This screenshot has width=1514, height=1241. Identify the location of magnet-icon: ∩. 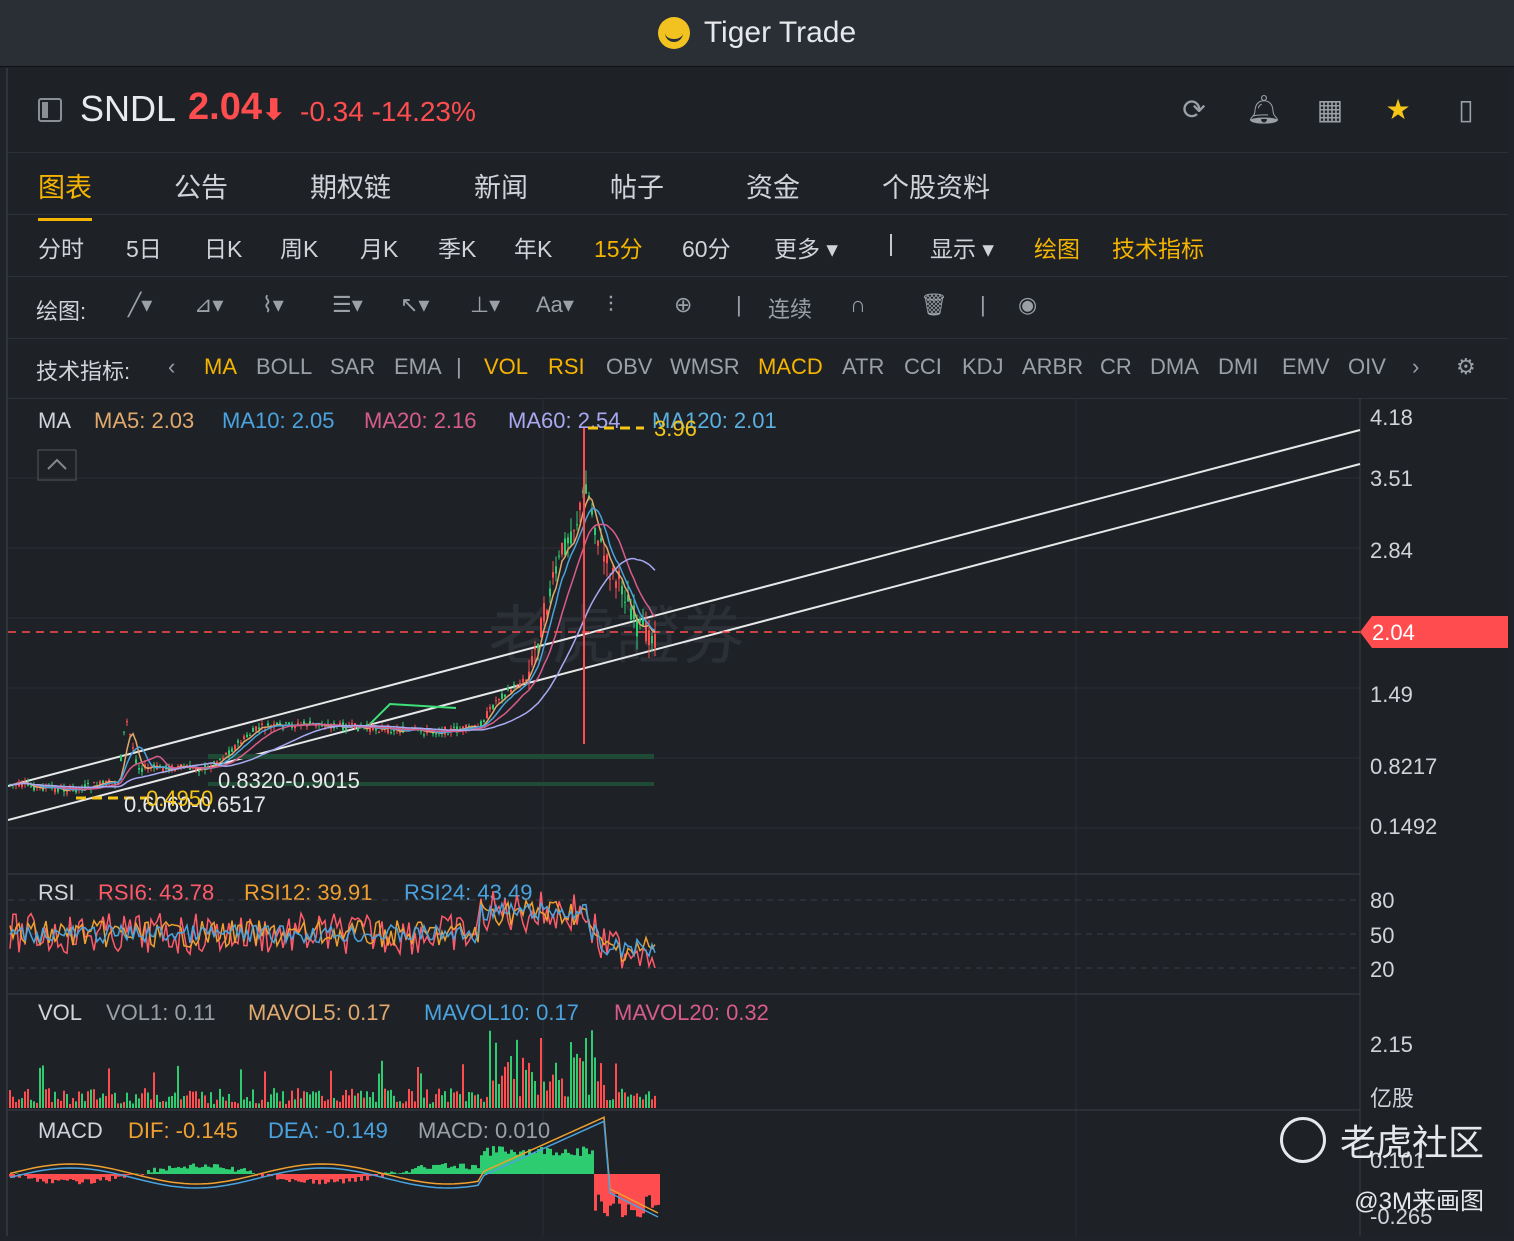
(858, 305).